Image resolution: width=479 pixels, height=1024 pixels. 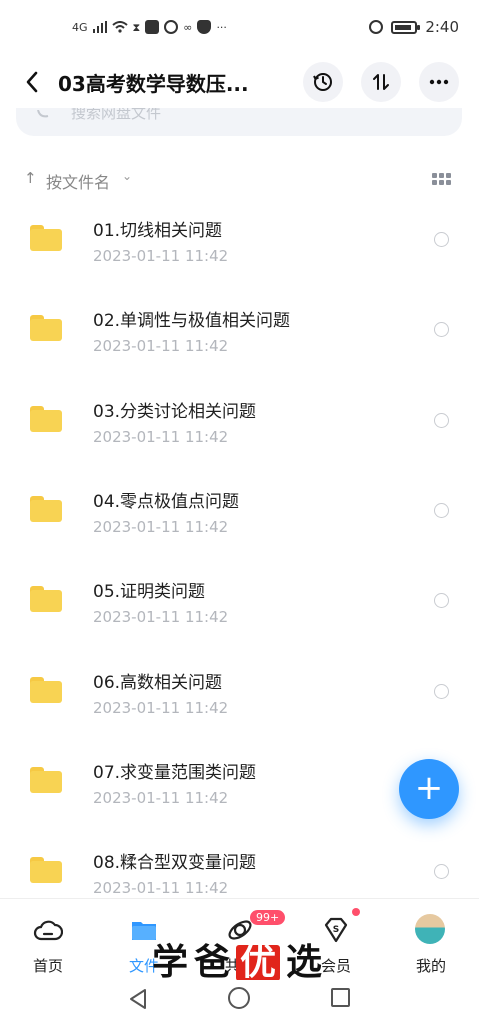 What do you see at coordinates (239, 998) in the screenshot?
I see `system-home-icon` at bounding box center [239, 998].